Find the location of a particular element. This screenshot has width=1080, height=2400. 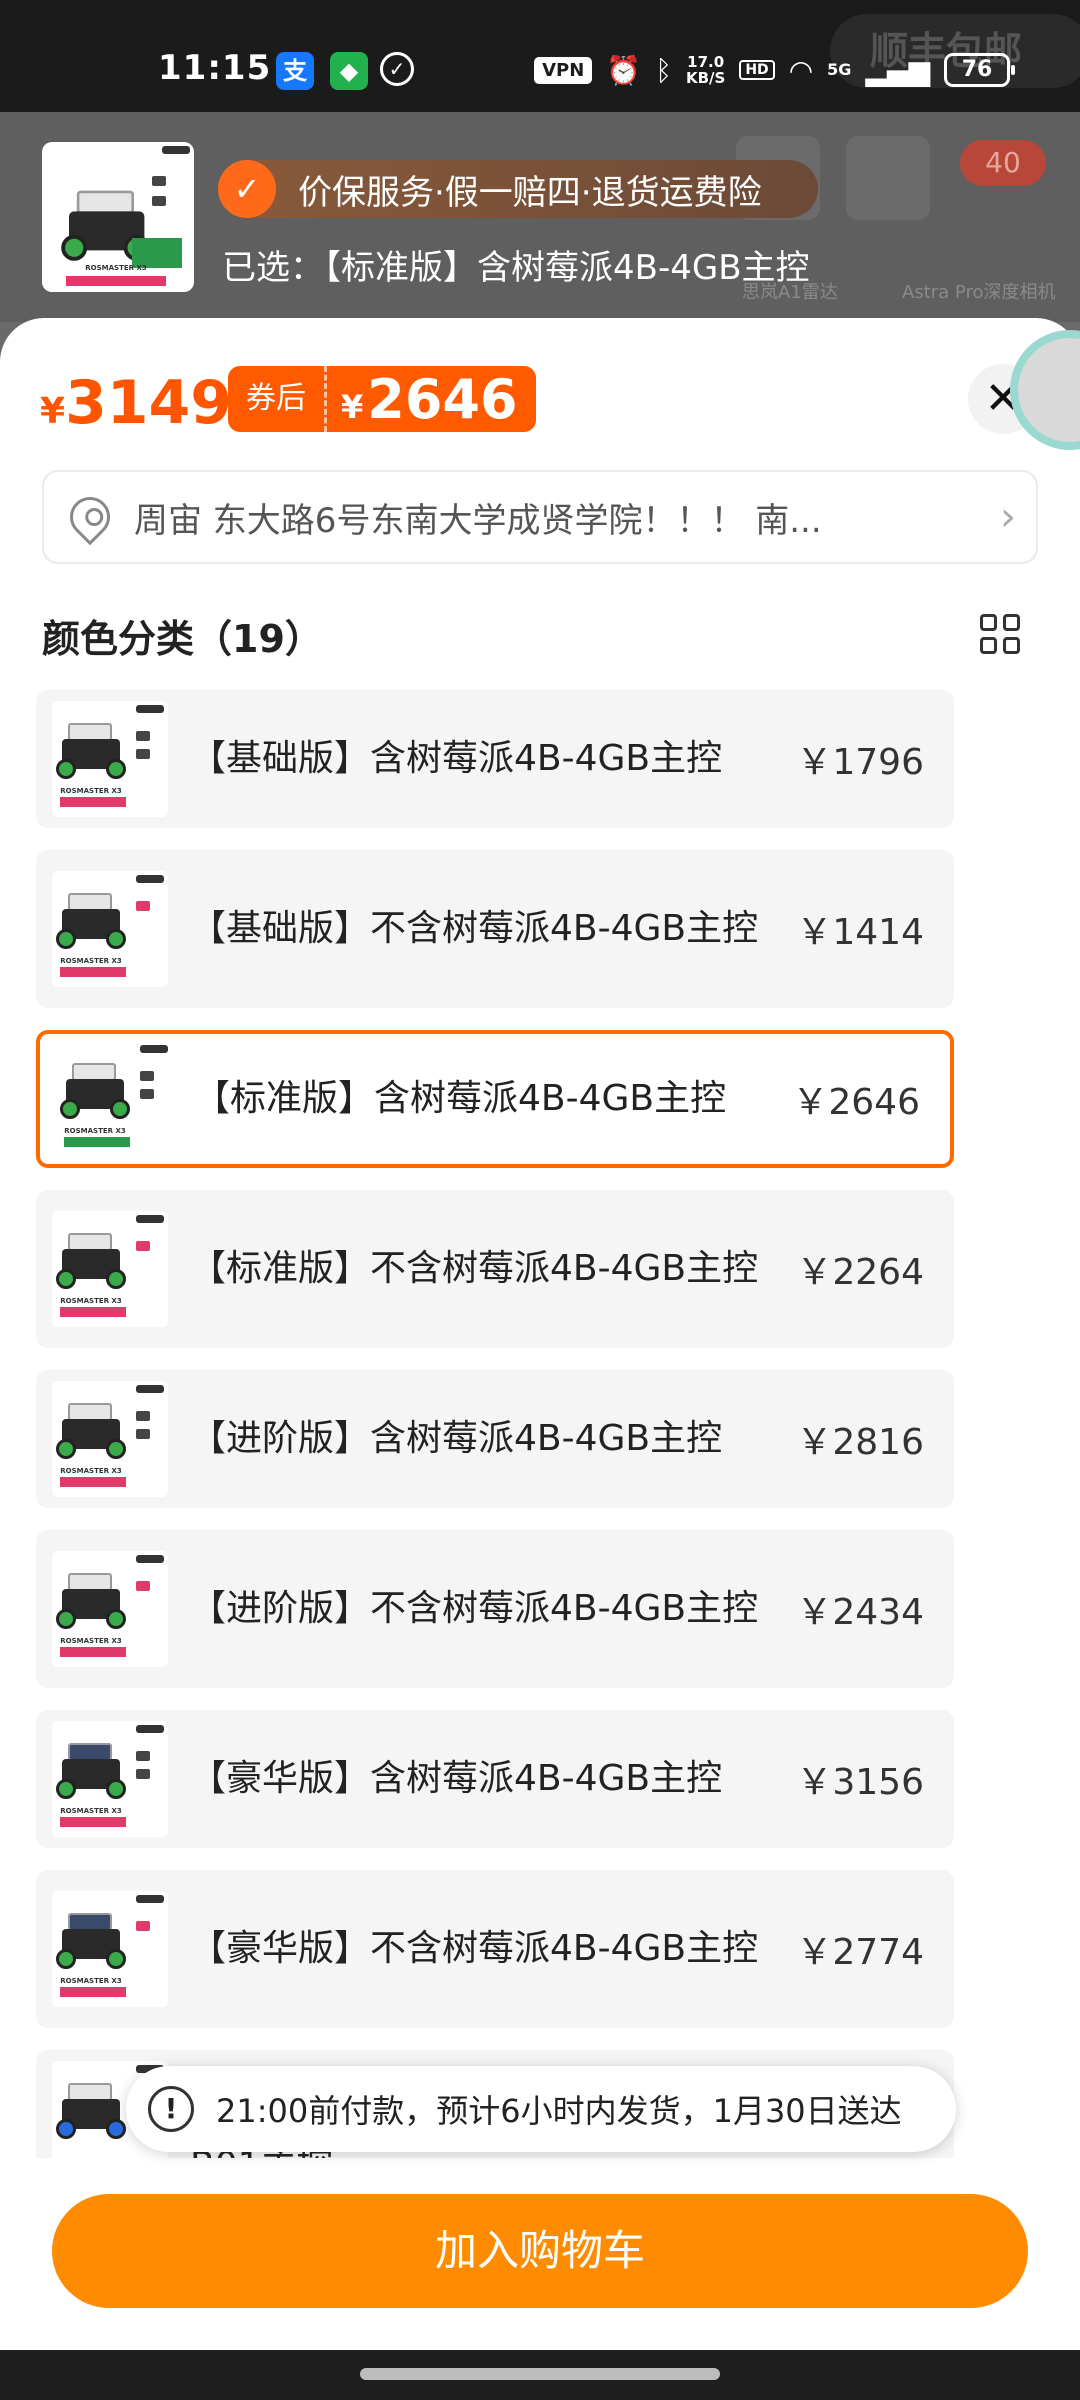

variant-price: ￥2434 is located at coordinates (860, 1612).